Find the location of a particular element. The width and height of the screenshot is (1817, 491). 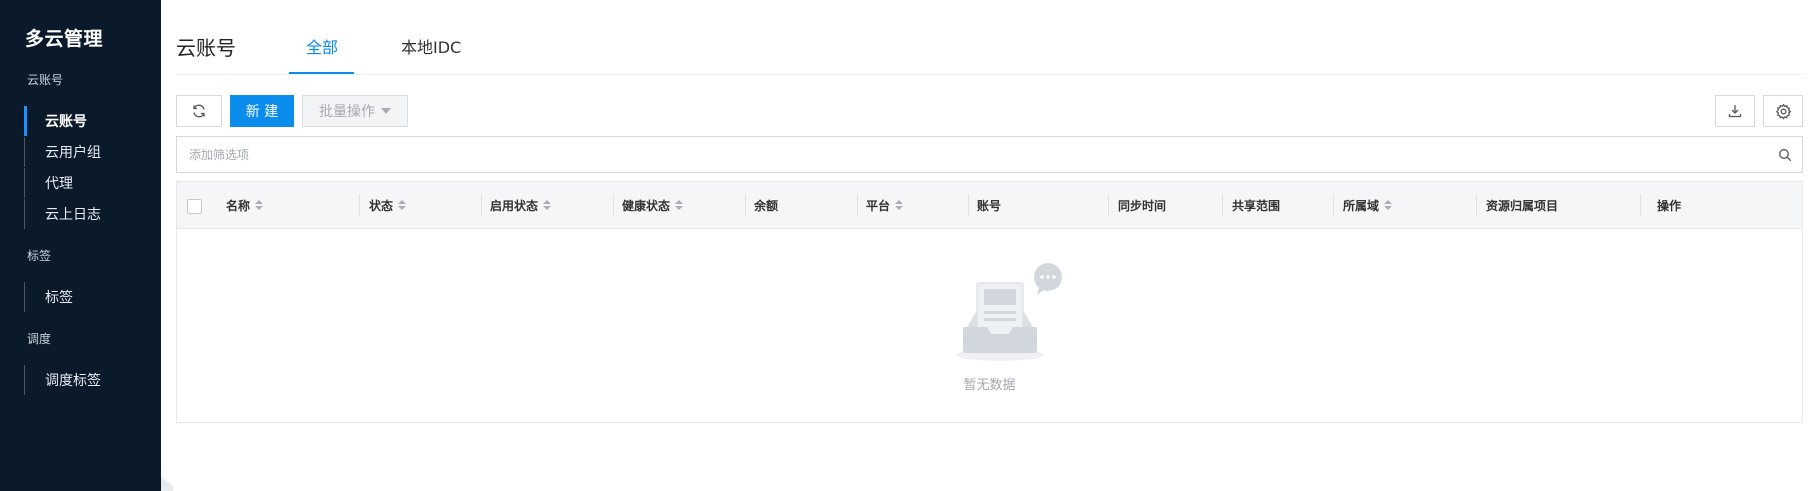

empty-state-text: 暂无数据 is located at coordinates (989, 385).